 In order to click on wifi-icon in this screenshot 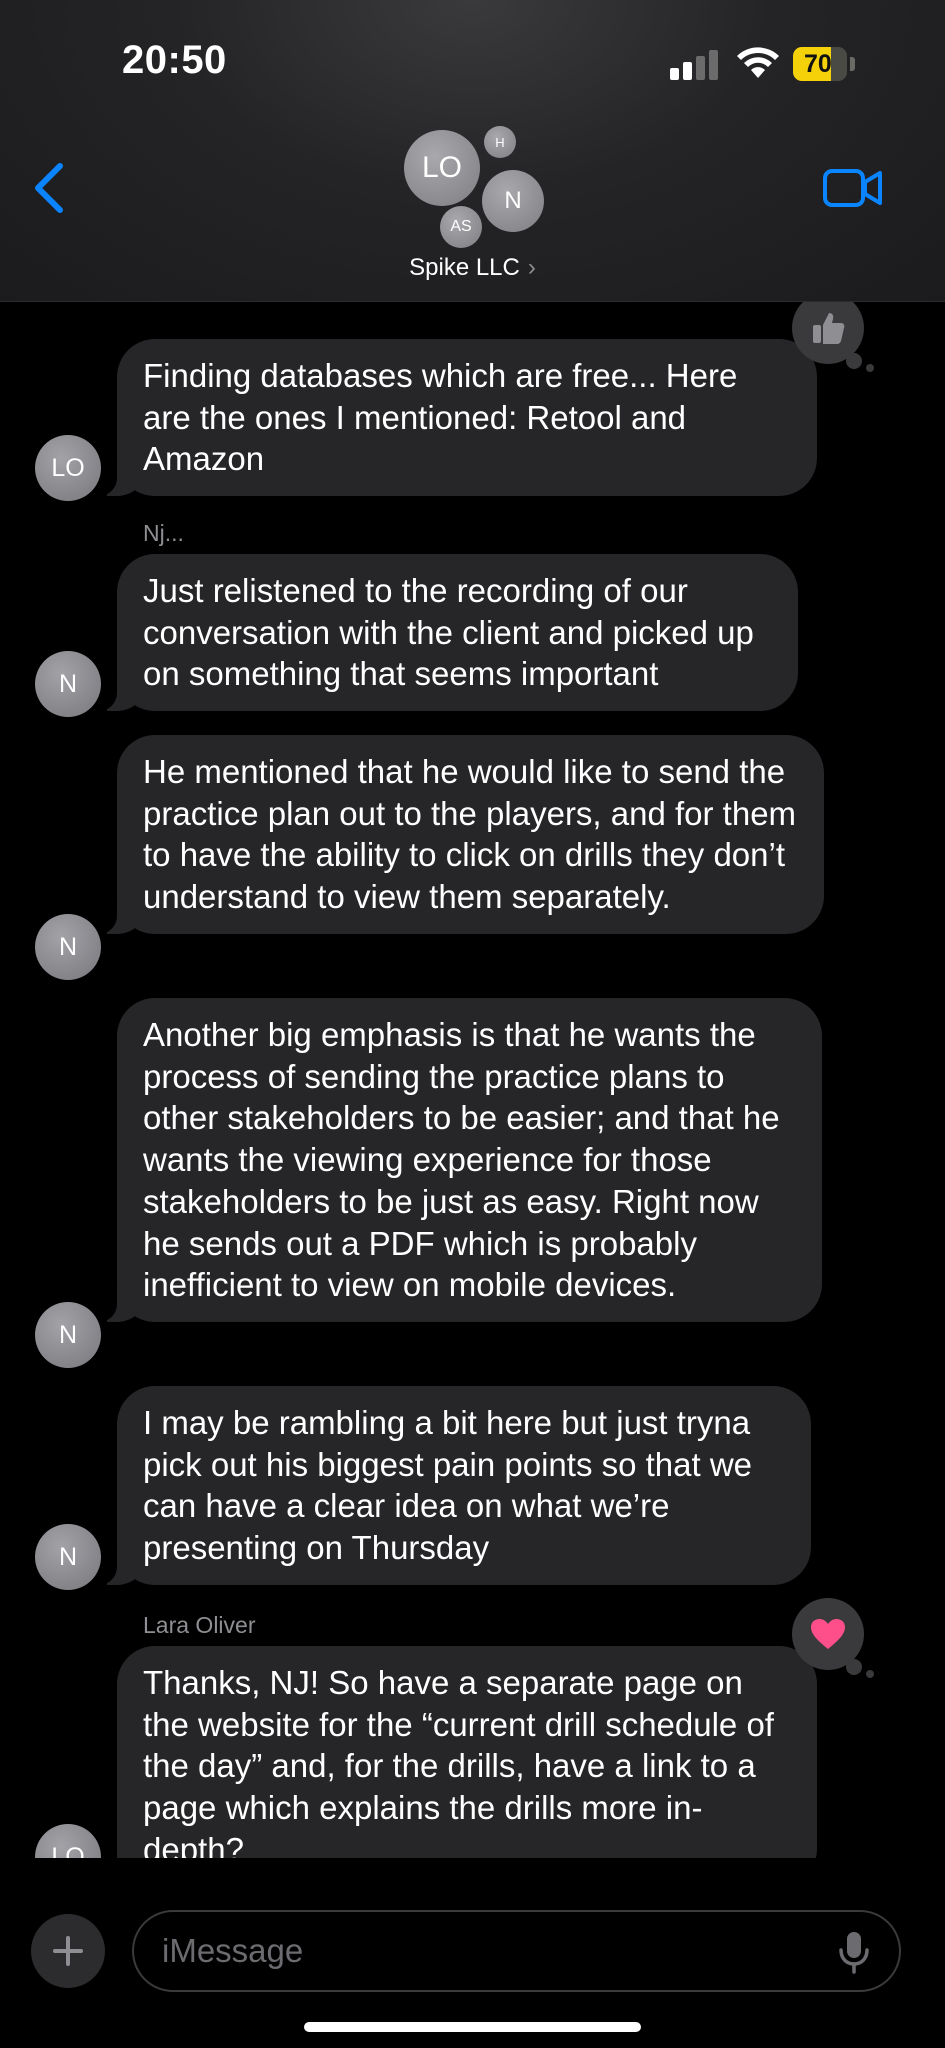, I will do `click(758, 62)`.